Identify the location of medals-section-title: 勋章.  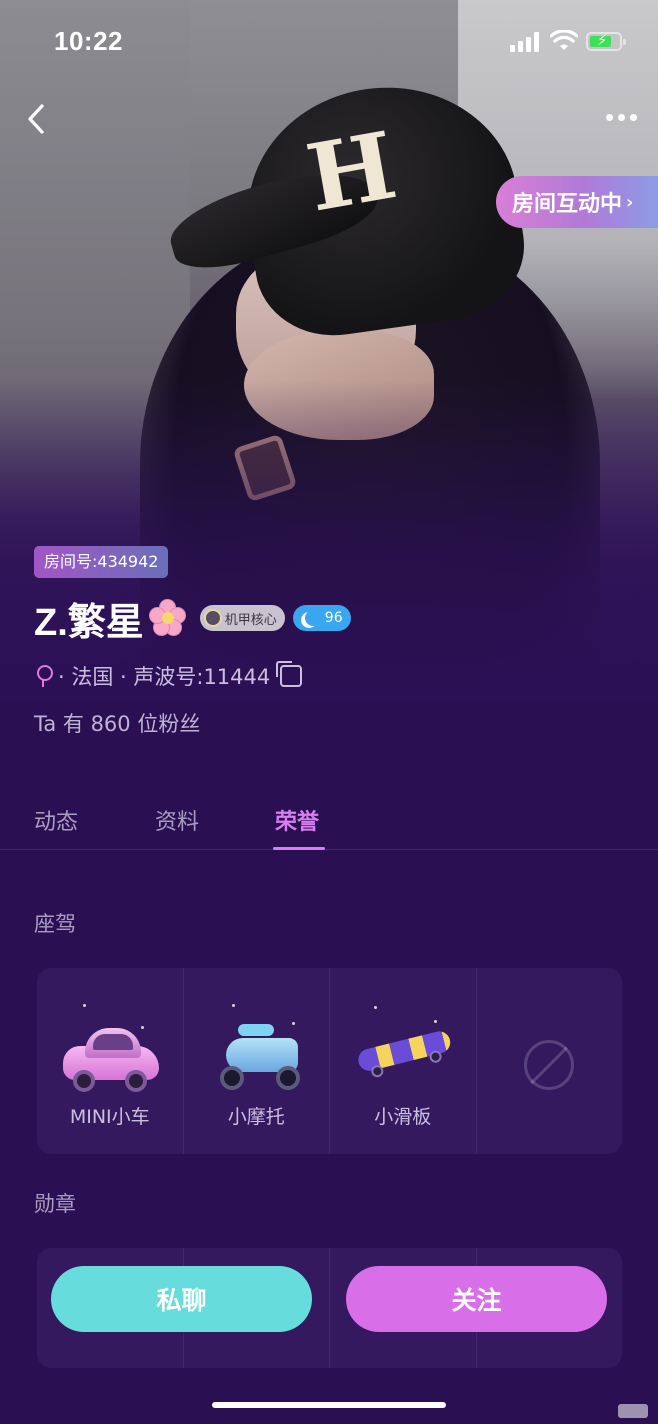
(55, 1204).